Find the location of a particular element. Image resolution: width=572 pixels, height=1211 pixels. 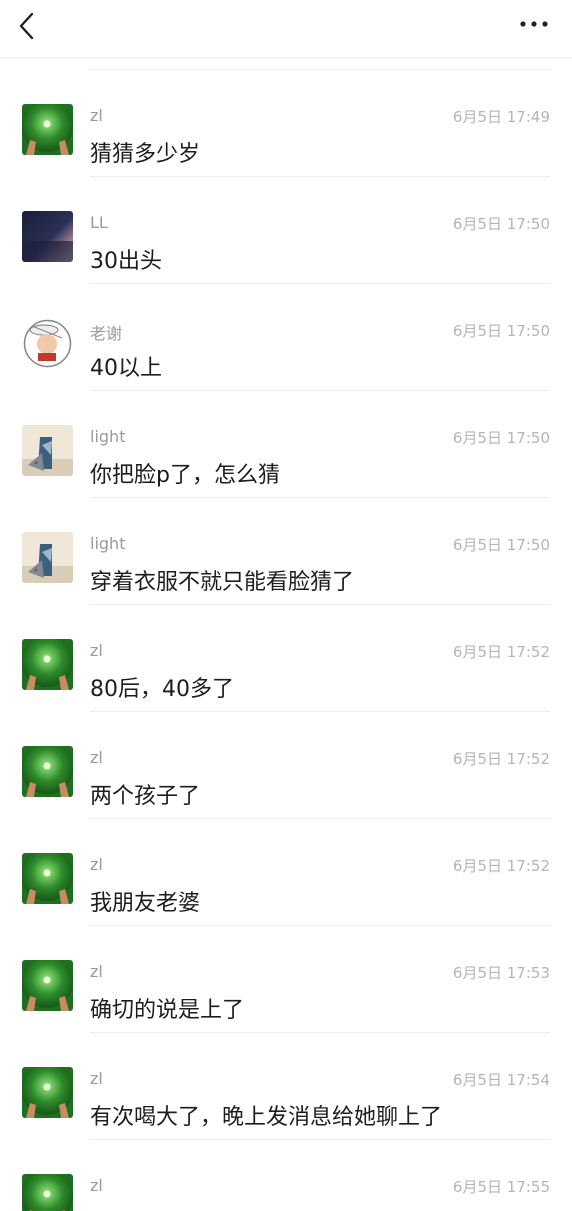

top-bar is located at coordinates (286, 29).